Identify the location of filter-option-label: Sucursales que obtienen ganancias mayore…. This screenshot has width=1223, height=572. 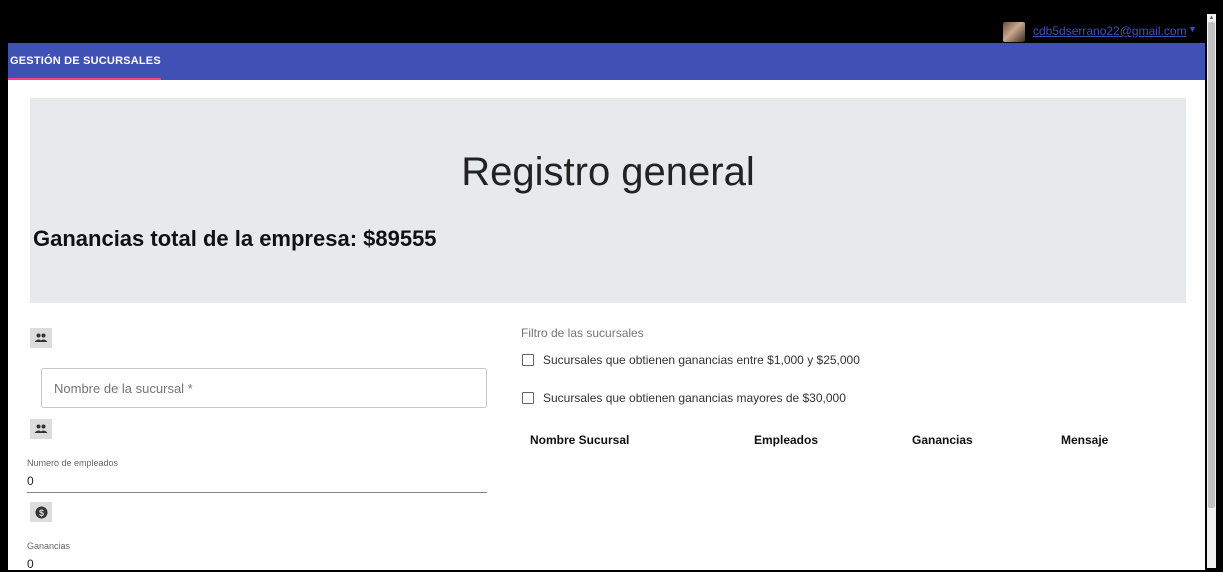
(694, 398).